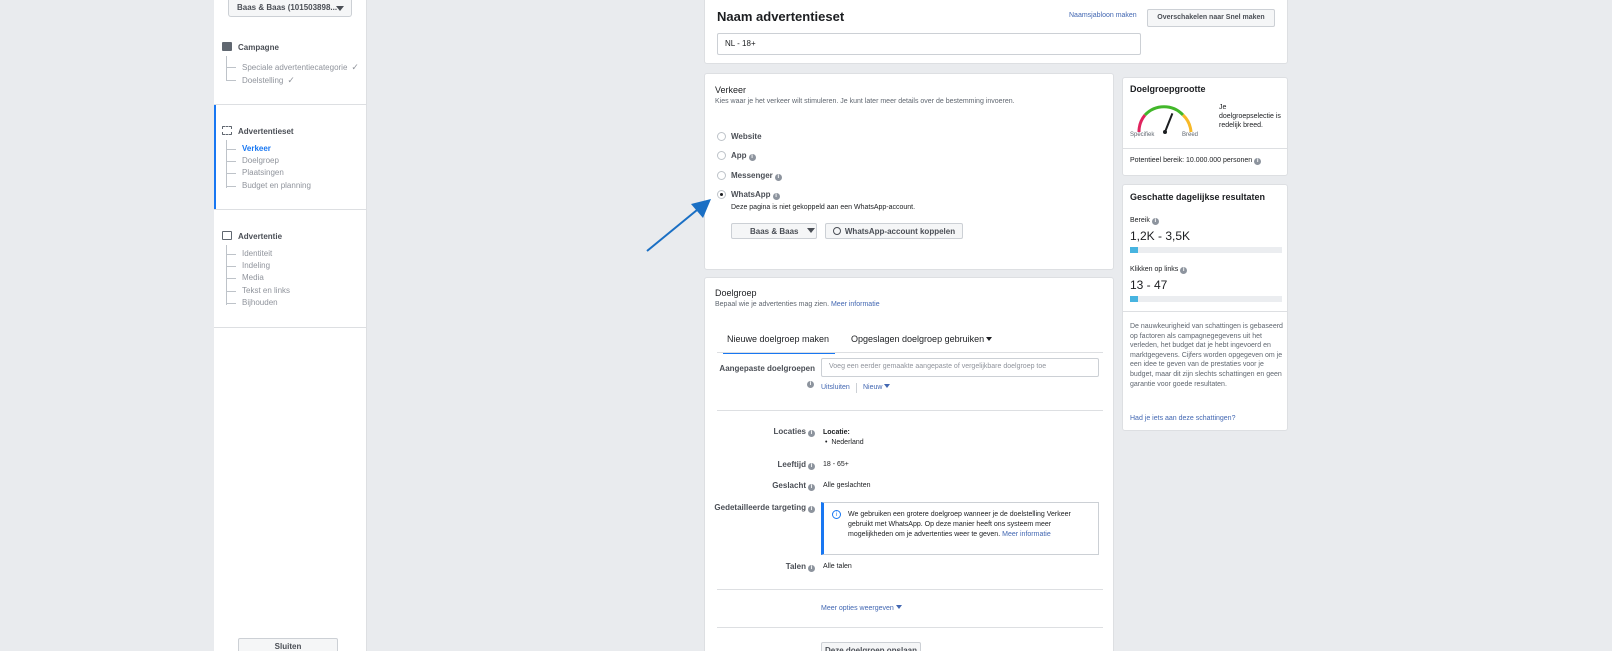  I want to click on adset-name-input: NL - 18+, so click(929, 44).